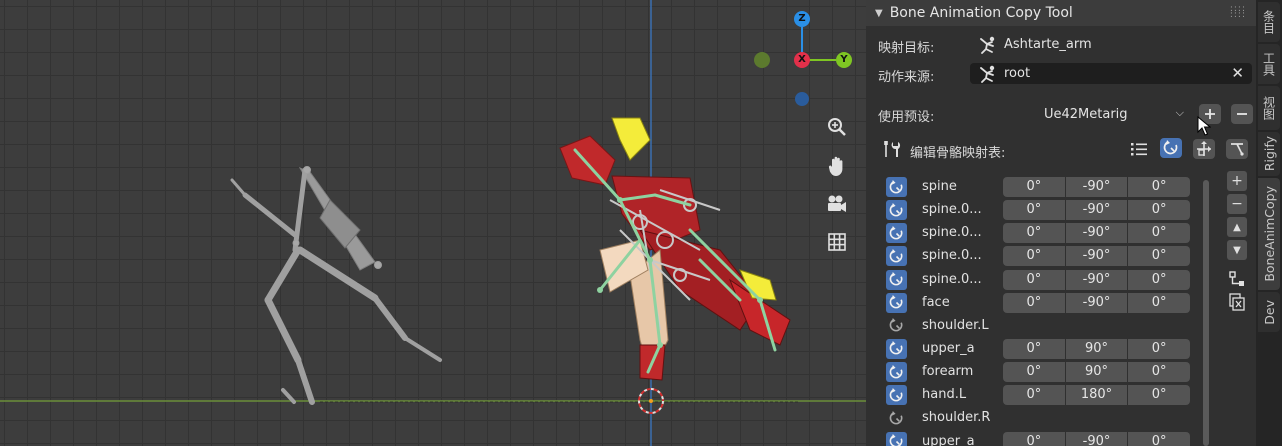  What do you see at coordinates (1115, 114) in the screenshot?
I see `preset-dropdown: Ue42Metarig ⌵` at bounding box center [1115, 114].